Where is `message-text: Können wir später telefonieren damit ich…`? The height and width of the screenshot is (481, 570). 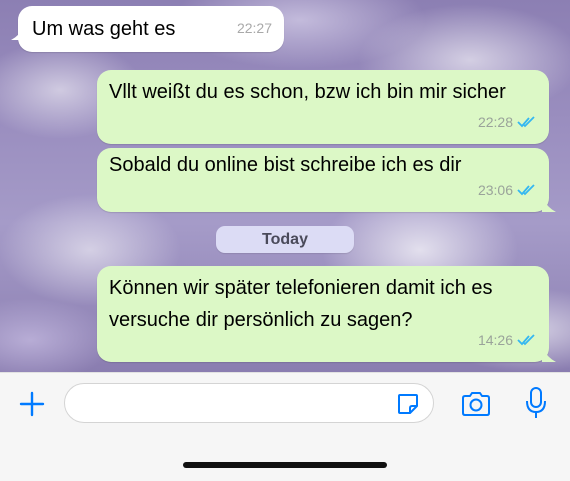 message-text: Können wir später telefonieren damit ich… is located at coordinates (301, 304).